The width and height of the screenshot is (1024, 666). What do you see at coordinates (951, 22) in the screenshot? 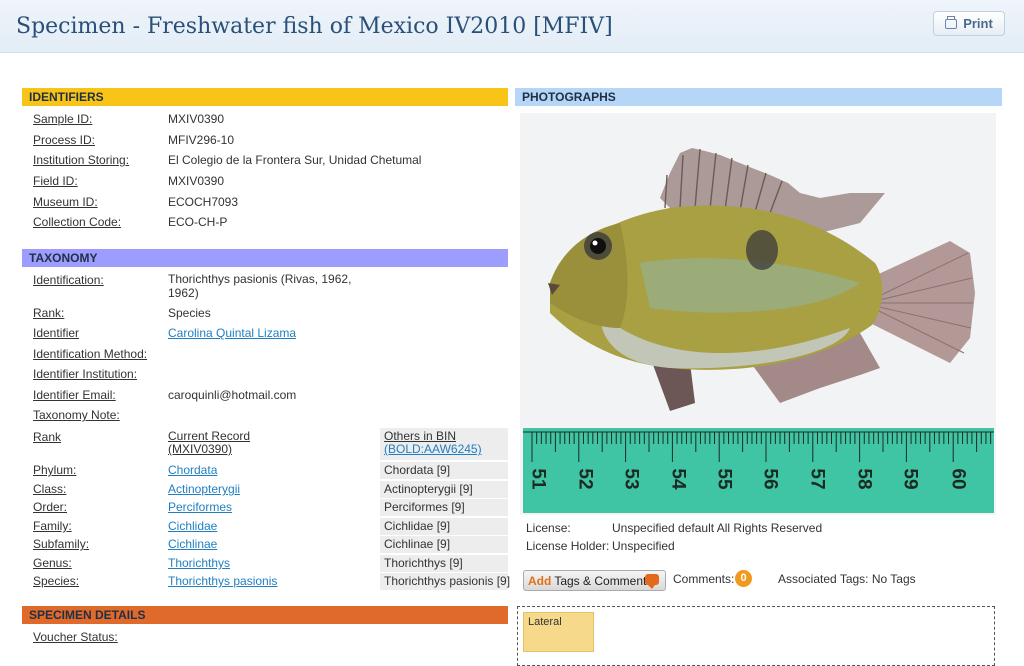
I see `printer-icon` at bounding box center [951, 22].